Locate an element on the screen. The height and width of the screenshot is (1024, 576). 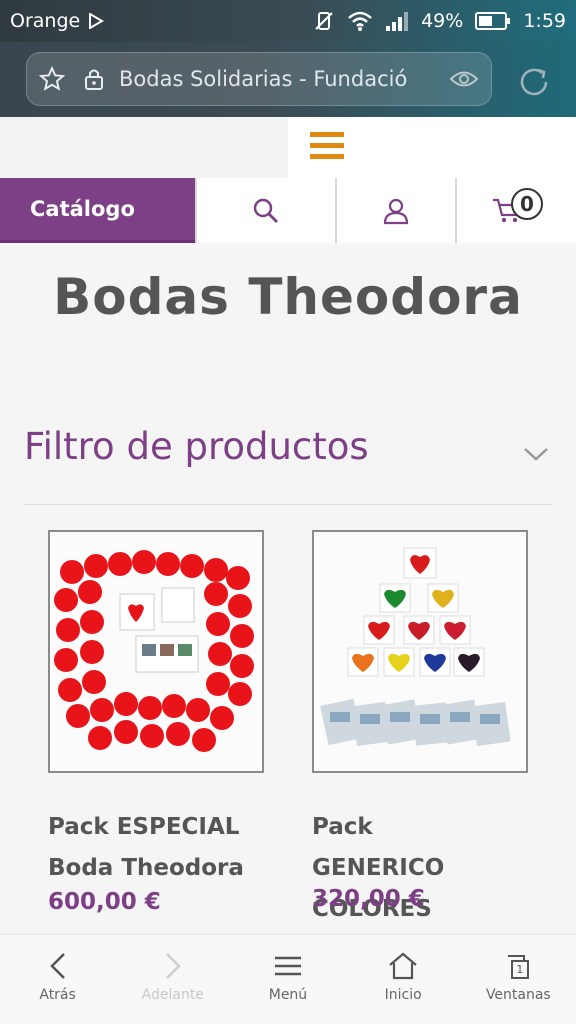
product-filter: Filtro de productos is located at coordinates (288, 465).